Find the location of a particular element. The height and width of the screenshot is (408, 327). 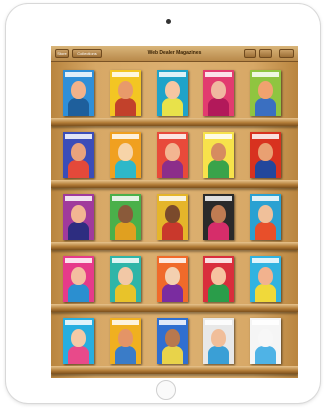

store-button: Store is located at coordinates (62, 53).